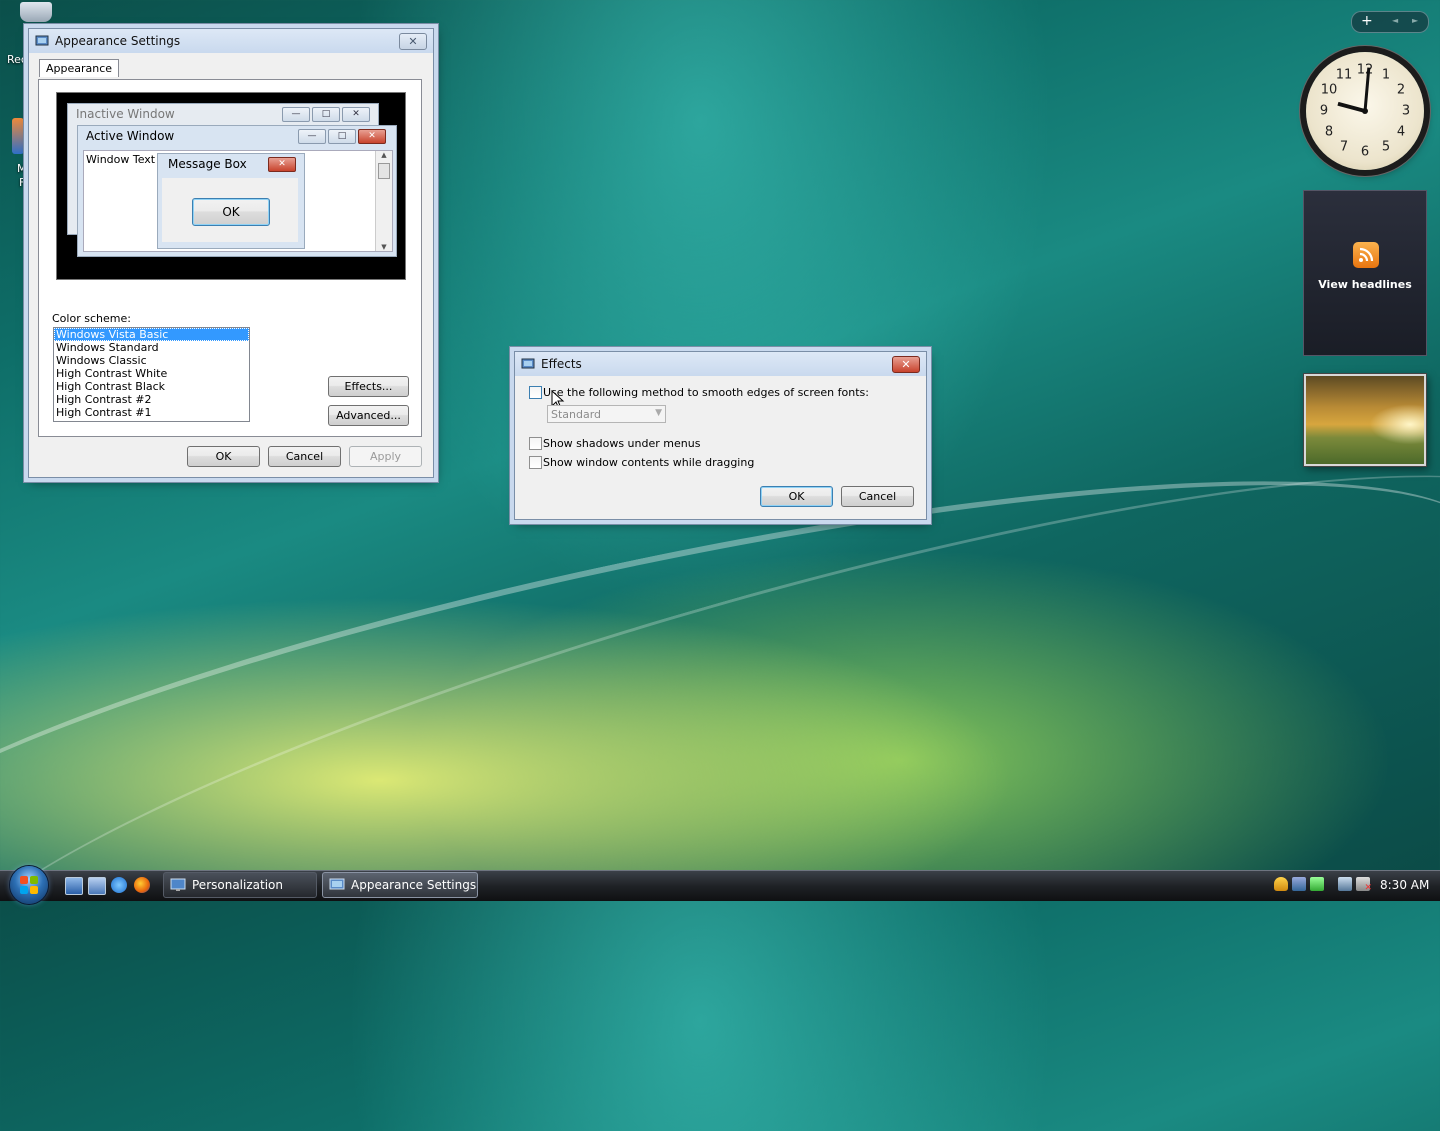 Image resolution: width=1440 pixels, height=1131 pixels. Describe the element at coordinates (1365, 420) in the screenshot. I see `slideshow-gadget` at that location.